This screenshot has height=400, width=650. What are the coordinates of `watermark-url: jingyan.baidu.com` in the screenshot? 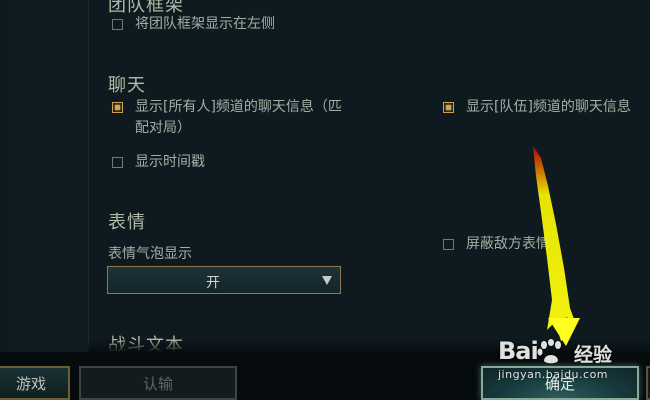 It's located at (553, 374).